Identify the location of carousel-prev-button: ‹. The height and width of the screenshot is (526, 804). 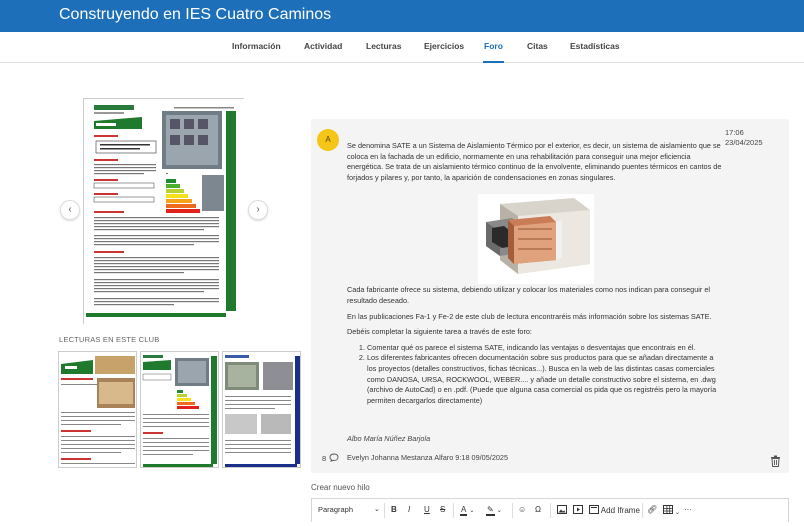
(70, 210).